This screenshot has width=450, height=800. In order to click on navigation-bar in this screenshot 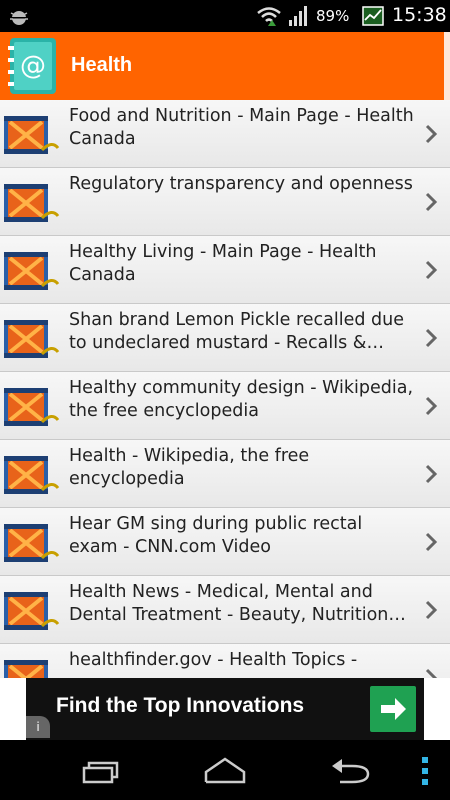, I will do `click(225, 770)`.